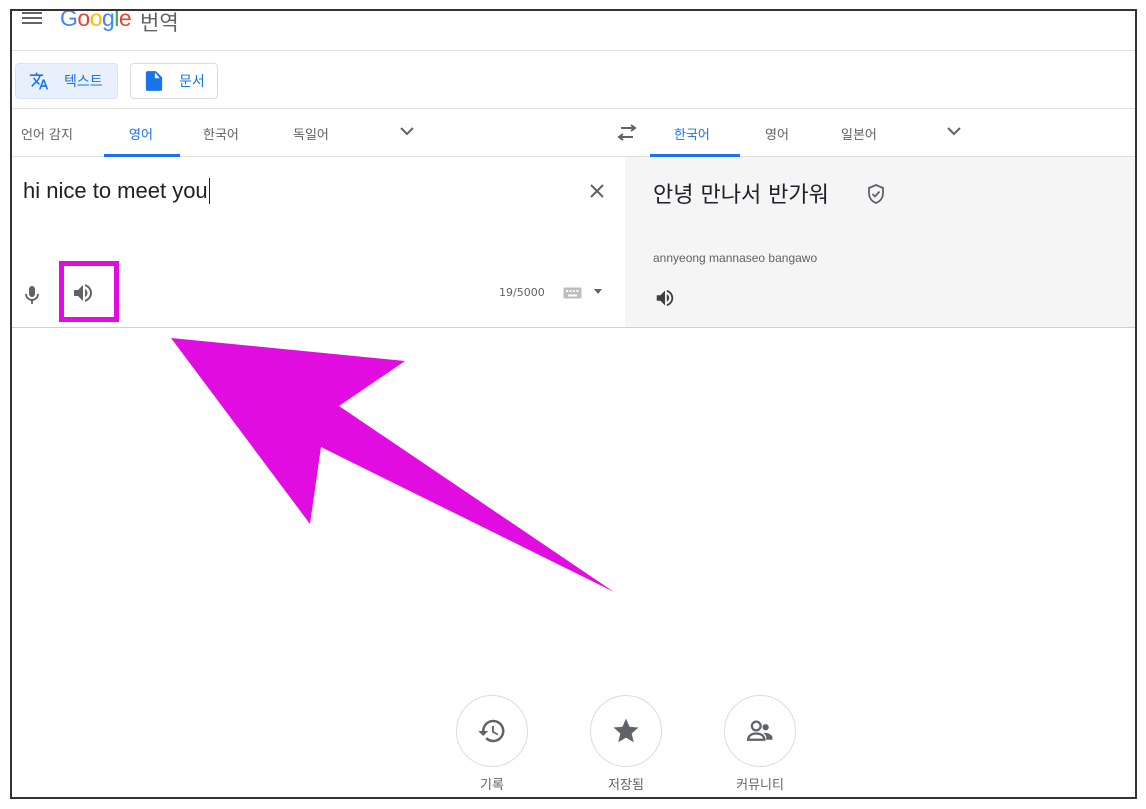 This screenshot has width=1146, height=809. I want to click on history-icon, so click(491, 731).